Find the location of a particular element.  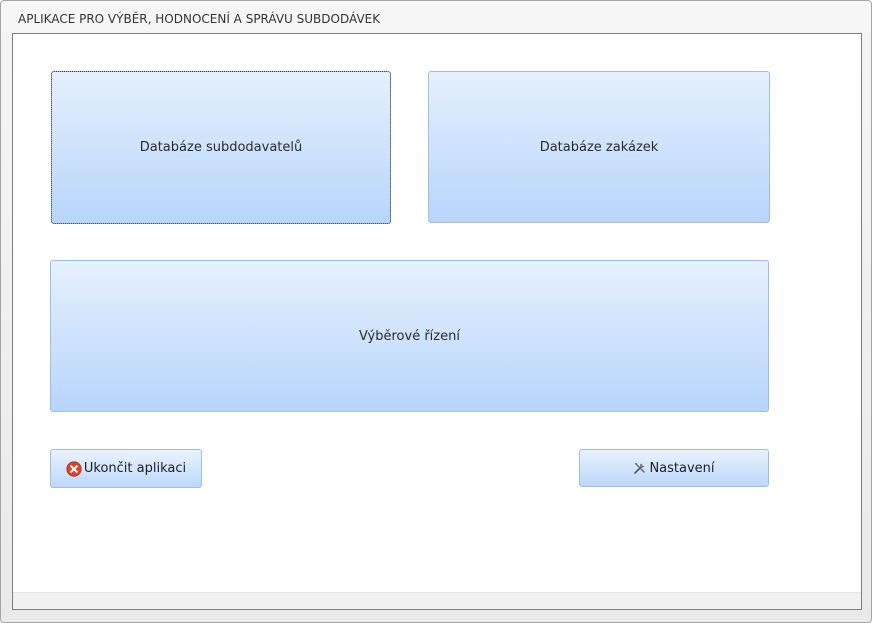

orders-database-button: Databáze zakázek is located at coordinates (599, 147).